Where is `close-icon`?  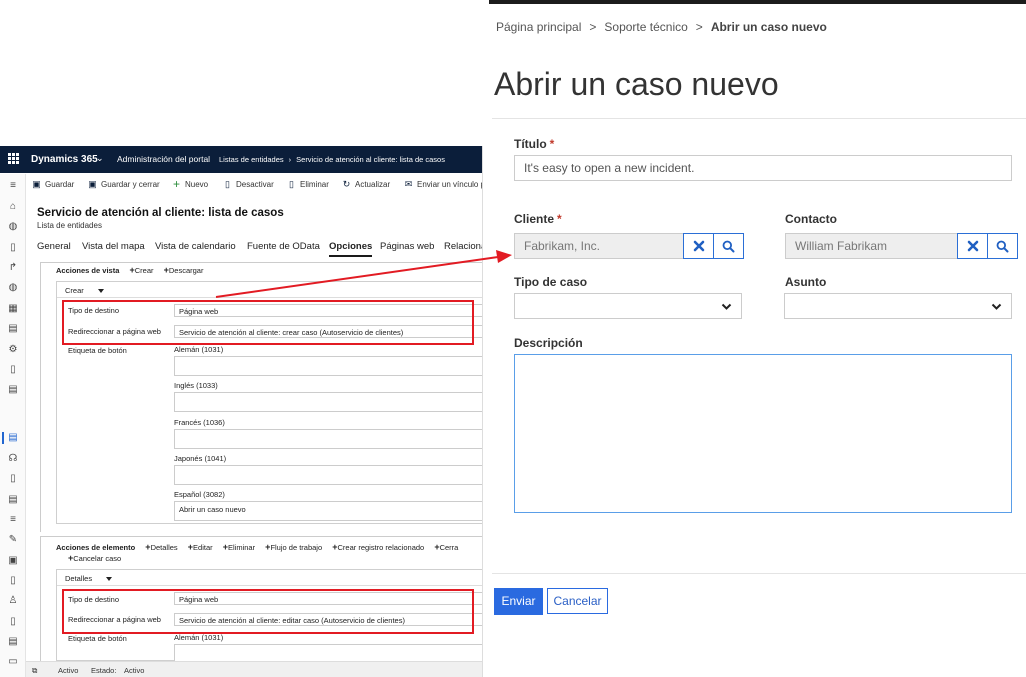
close-icon is located at coordinates (972, 246).